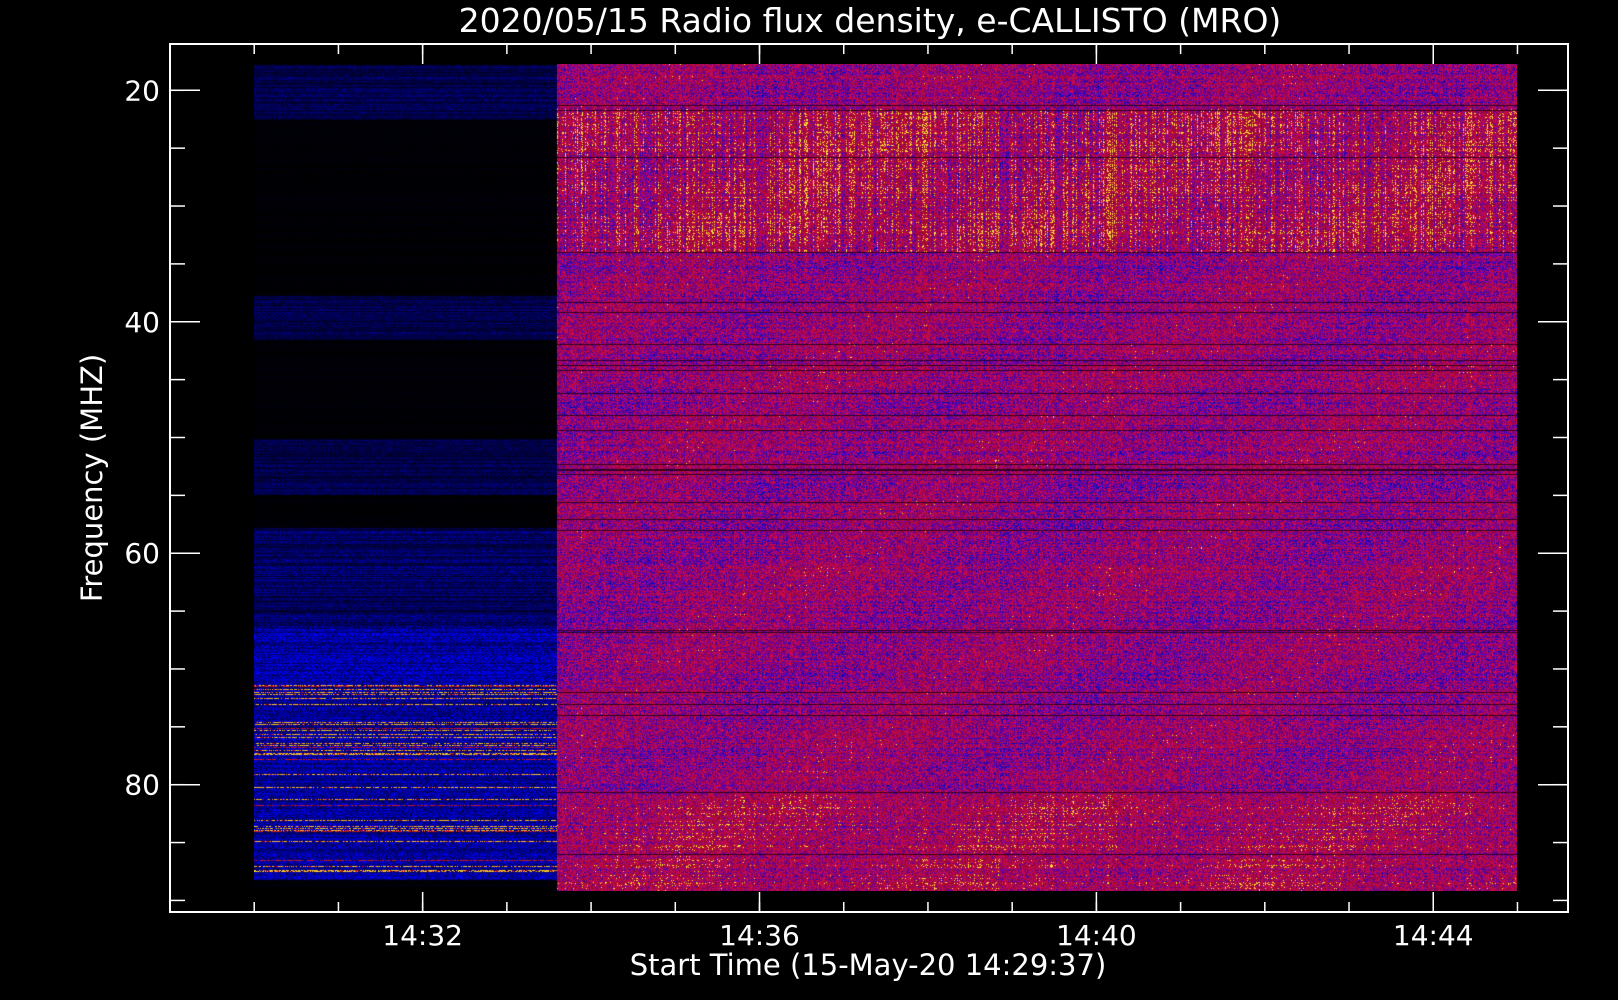 This screenshot has height=1000, width=1618. What do you see at coordinates (142, 785) in the screenshot?
I see `y-tick-label: 80` at bounding box center [142, 785].